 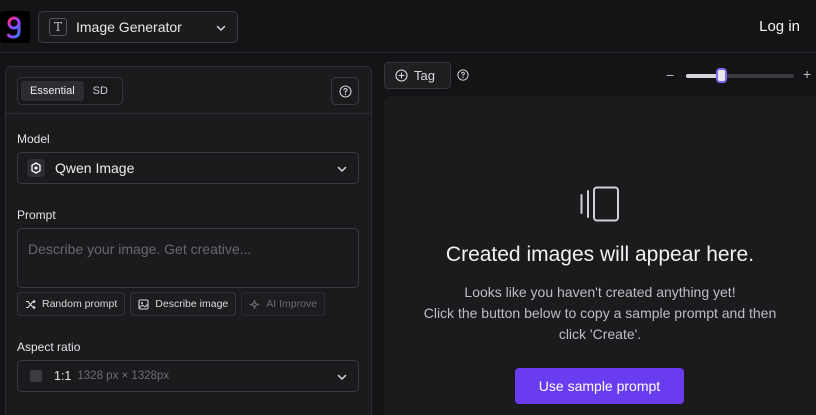 I want to click on empty-state-title: Created images will appear here., so click(x=600, y=254).